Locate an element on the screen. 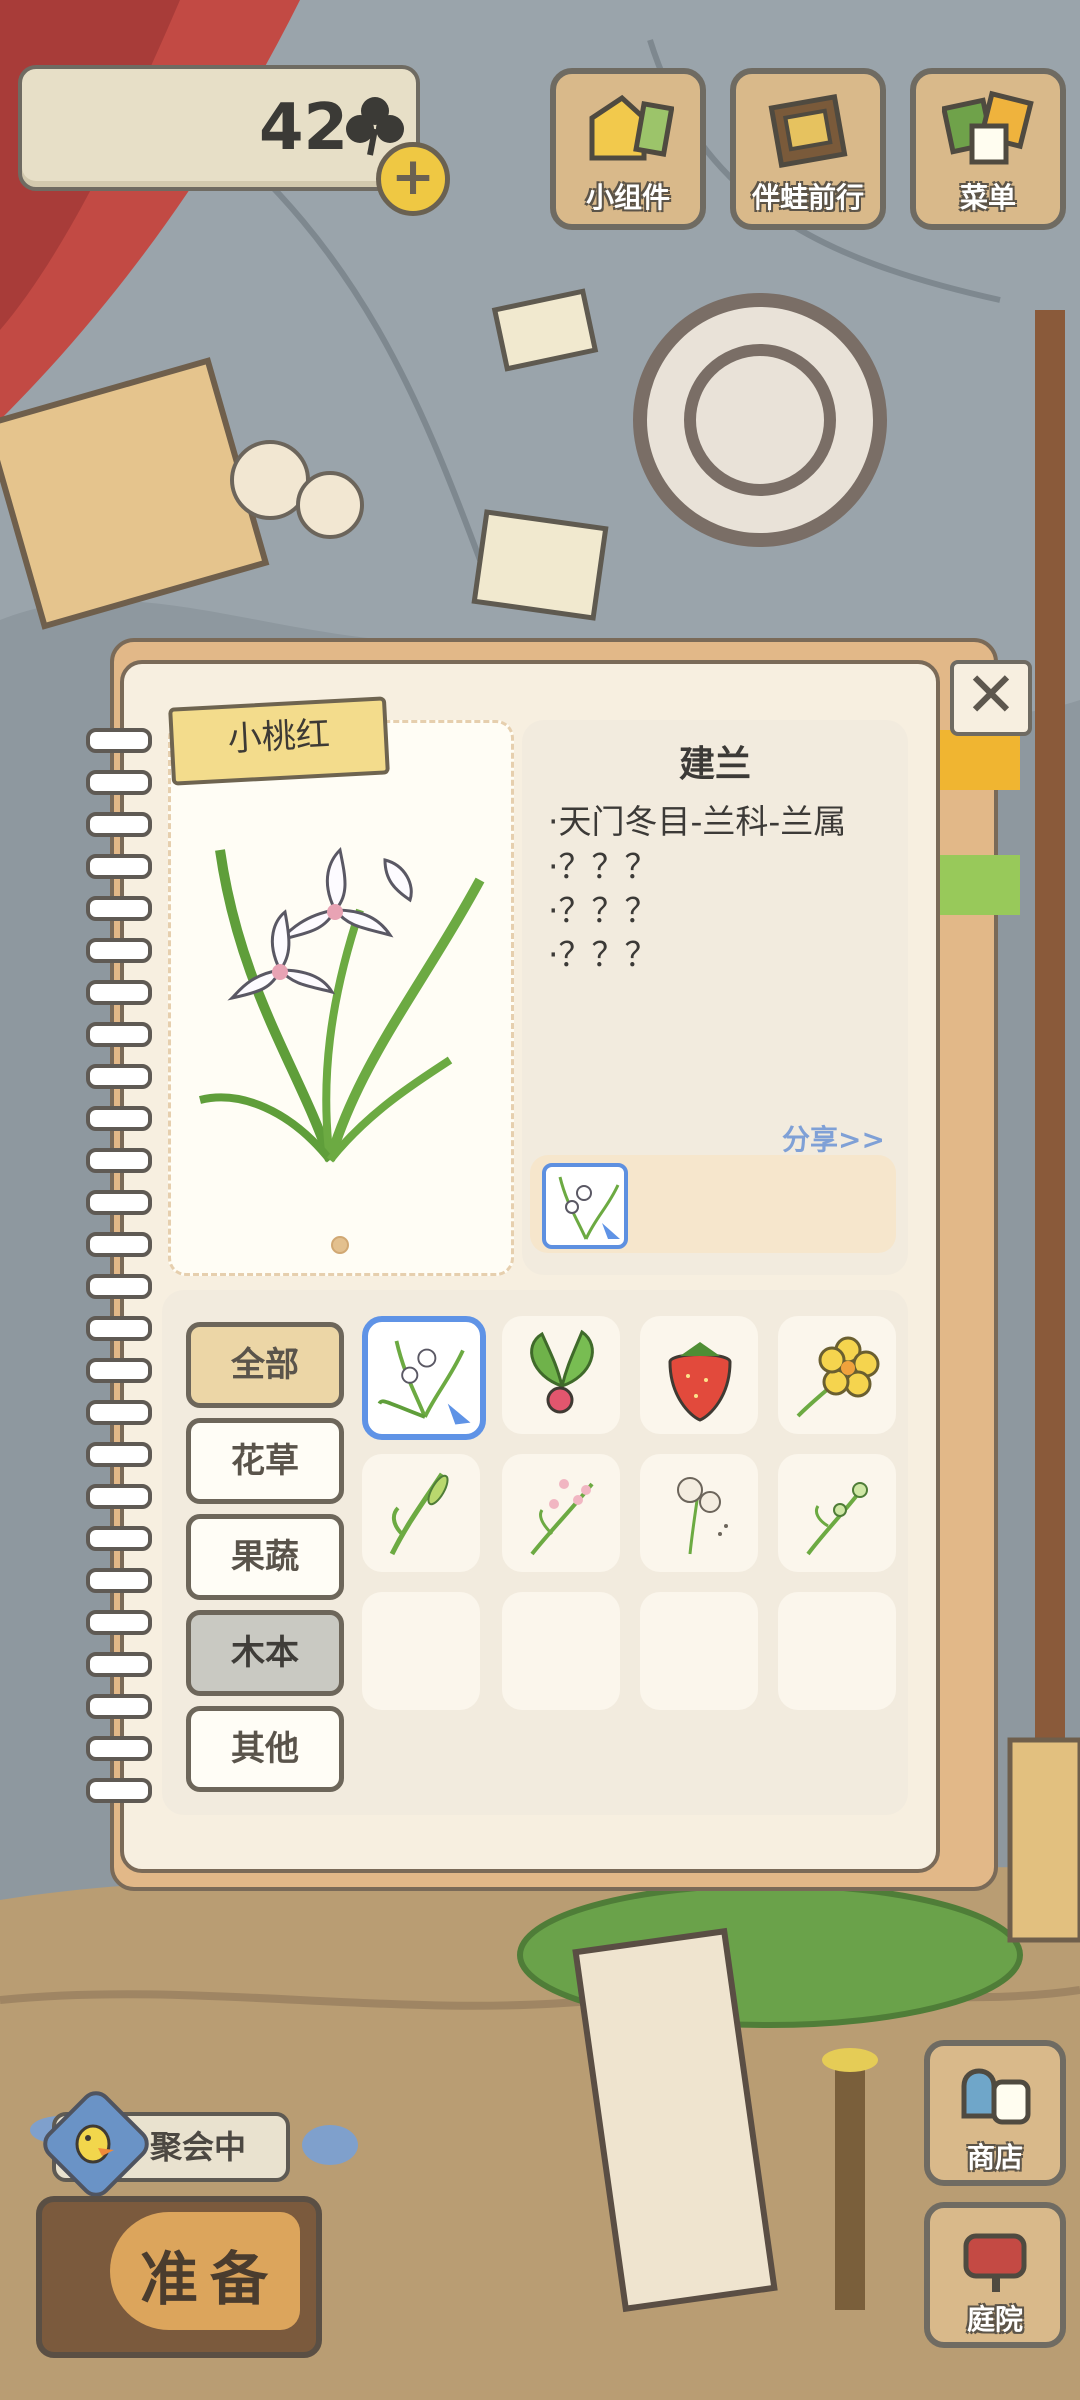  category-tab: 花草 is located at coordinates (265, 1461).